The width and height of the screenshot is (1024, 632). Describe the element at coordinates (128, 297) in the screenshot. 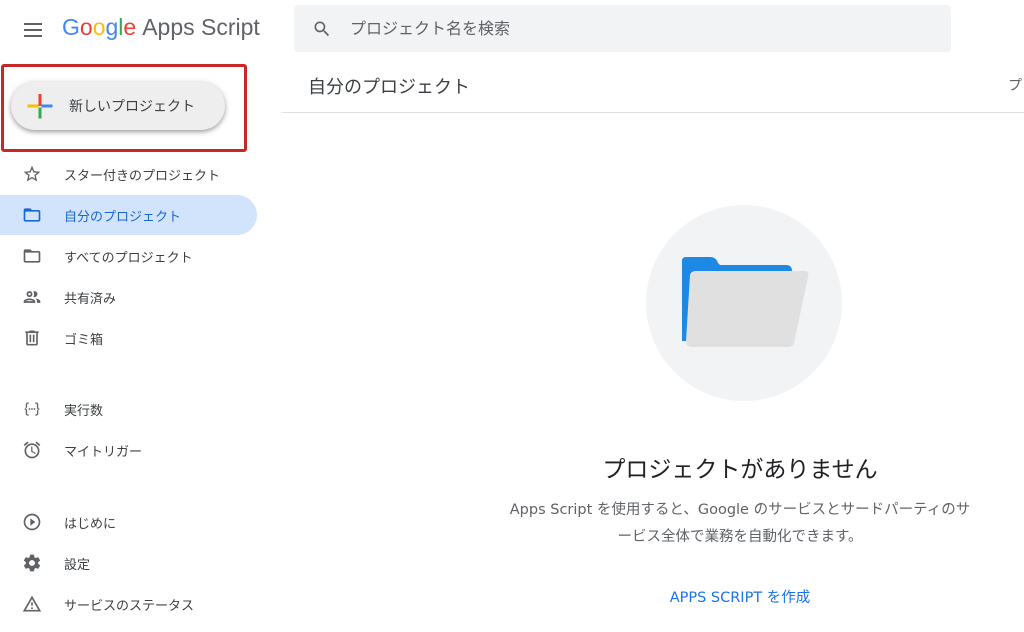

I see `sidebar-item-shared: 共有済み` at that location.